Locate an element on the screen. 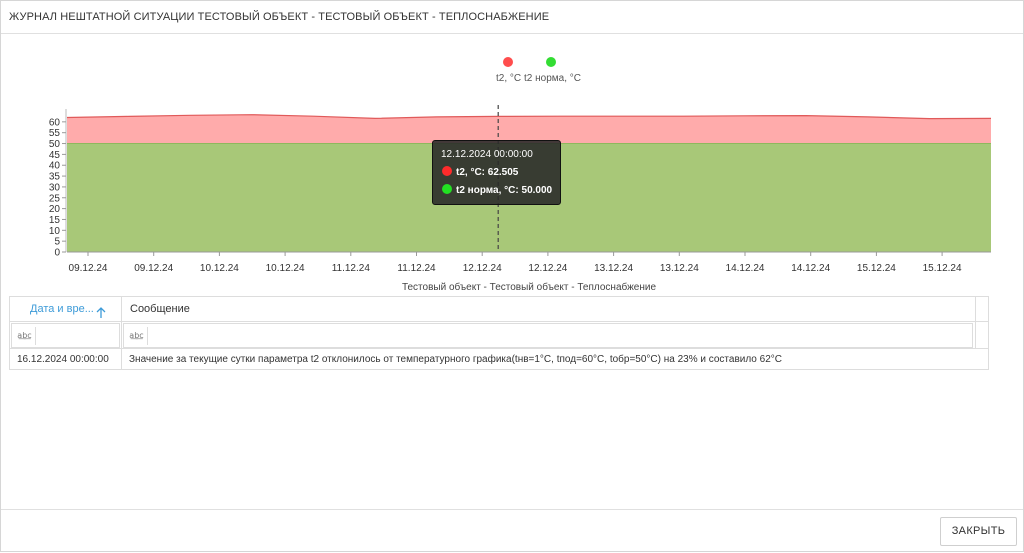 This screenshot has width=1024, height=553. tooltip-t2-dot is located at coordinates (447, 171).